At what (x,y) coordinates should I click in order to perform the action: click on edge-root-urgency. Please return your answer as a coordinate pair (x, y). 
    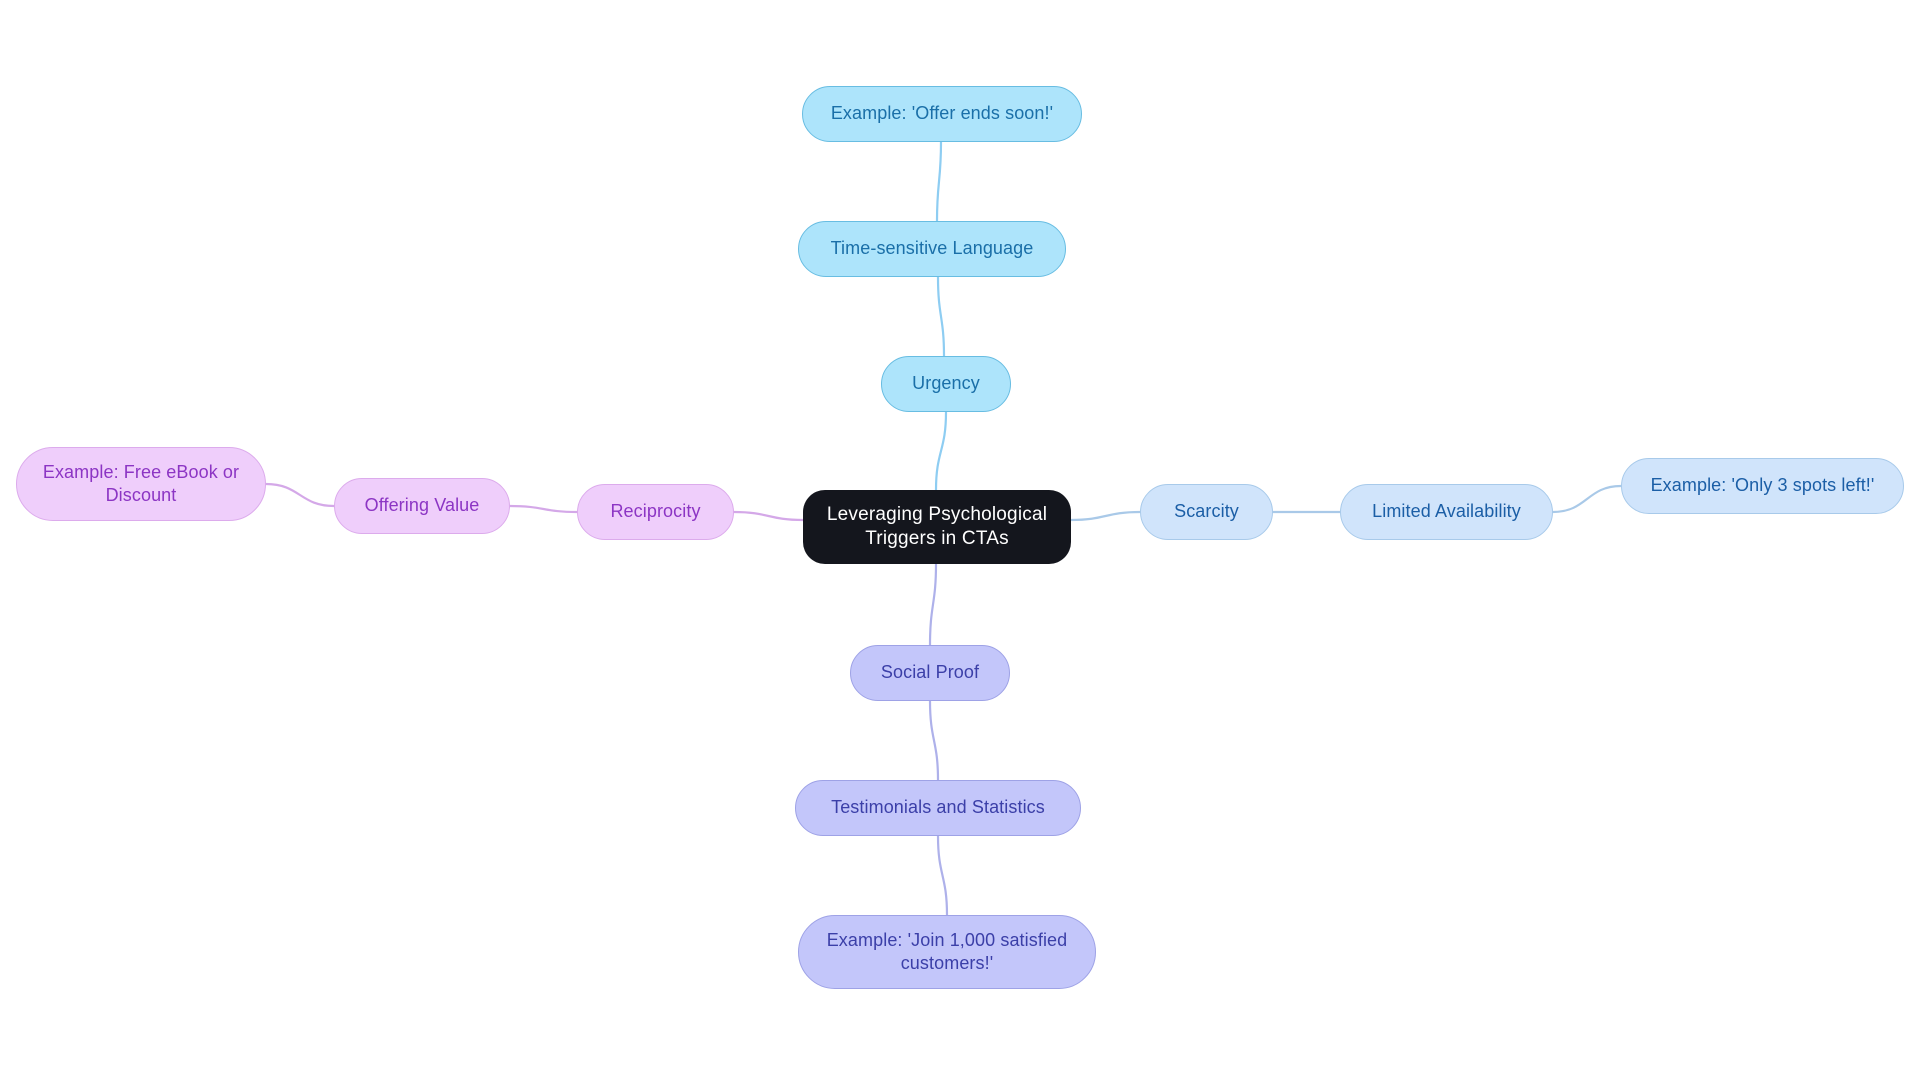
    Looking at the image, I should click on (941, 451).